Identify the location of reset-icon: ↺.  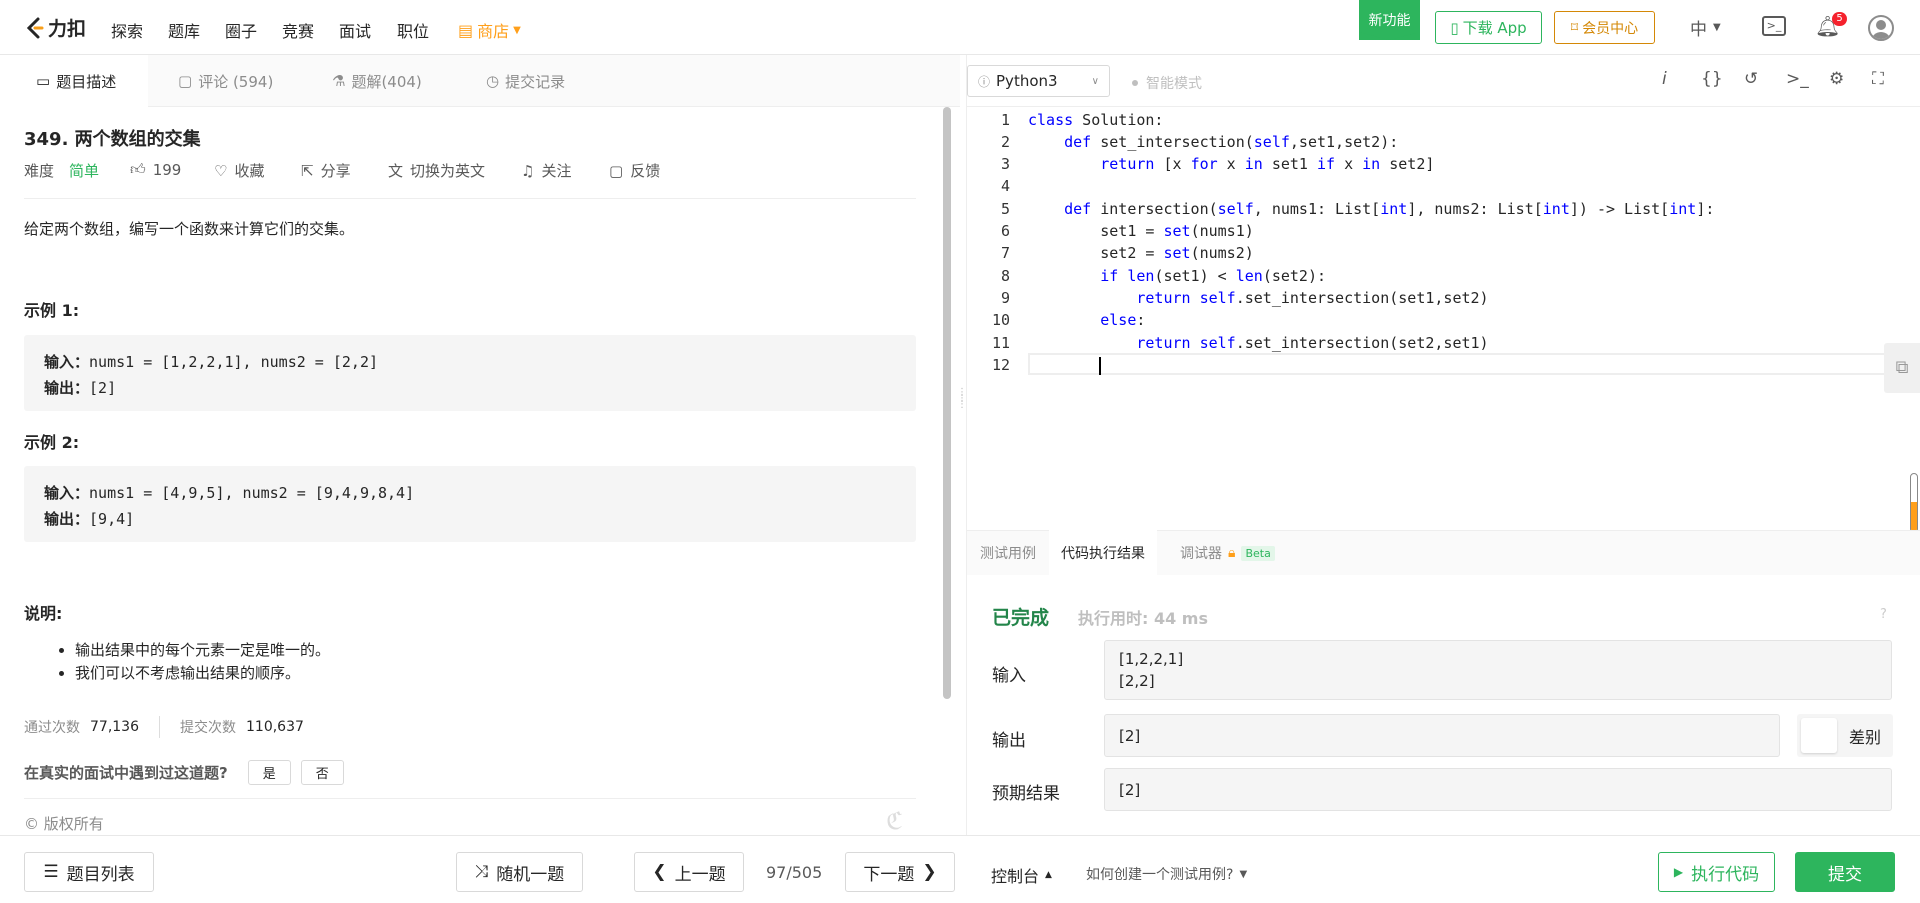
(1751, 79).